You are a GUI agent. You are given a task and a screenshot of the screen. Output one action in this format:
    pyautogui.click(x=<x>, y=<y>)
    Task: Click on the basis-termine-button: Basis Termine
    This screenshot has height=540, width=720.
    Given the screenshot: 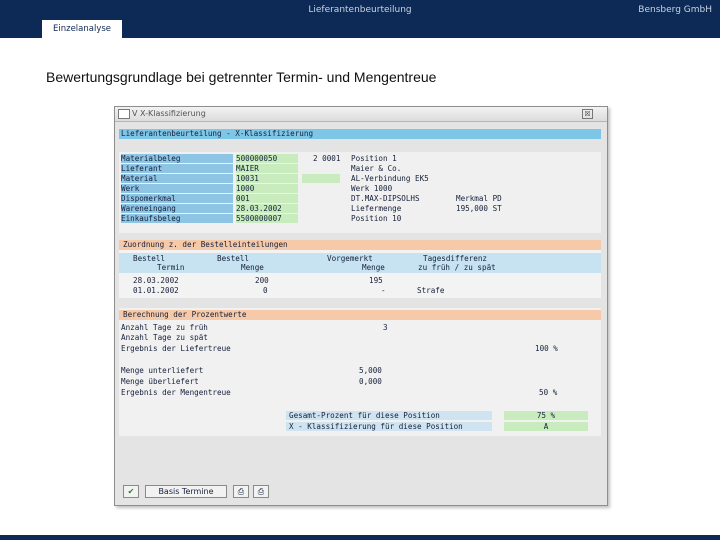 What is the action you would take?
    pyautogui.click(x=186, y=491)
    